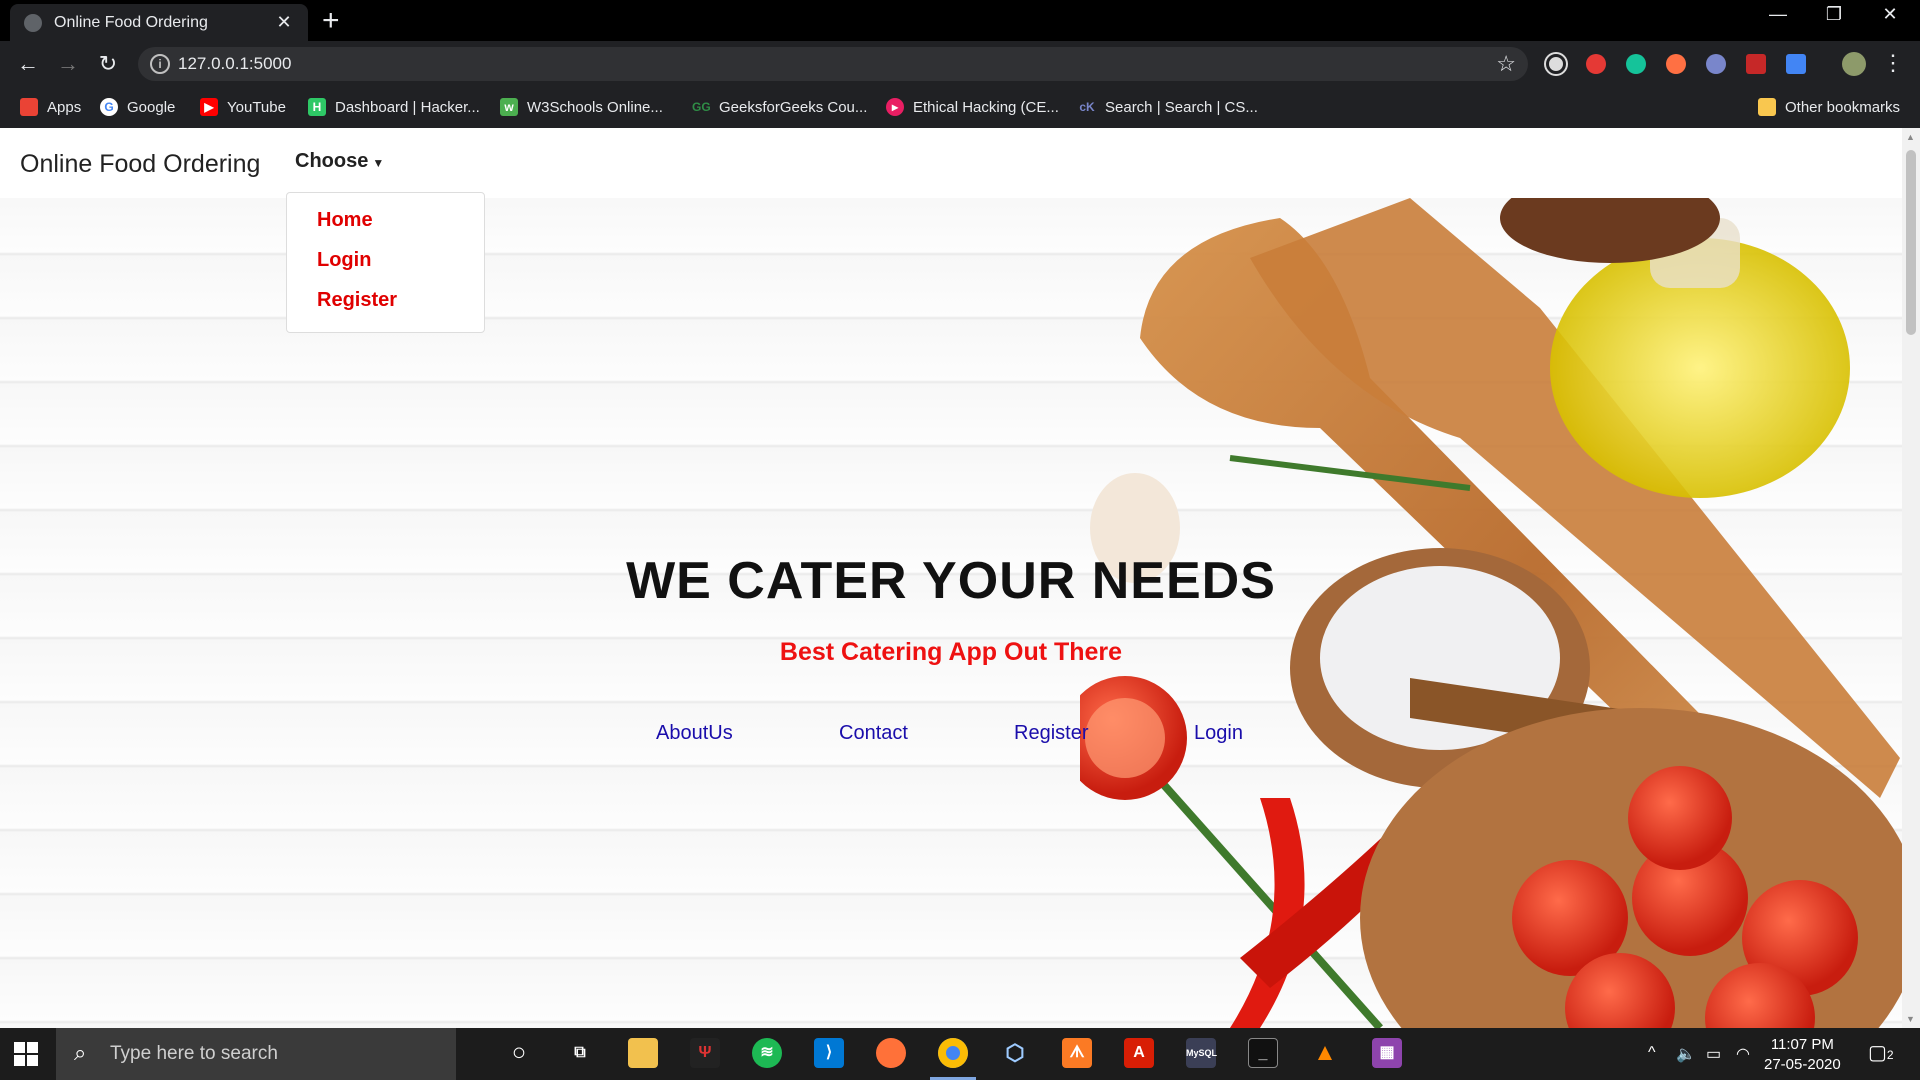 This screenshot has height=1080, width=1920. Describe the element at coordinates (151, 107) in the screenshot. I see `bookmark-label: Google` at that location.